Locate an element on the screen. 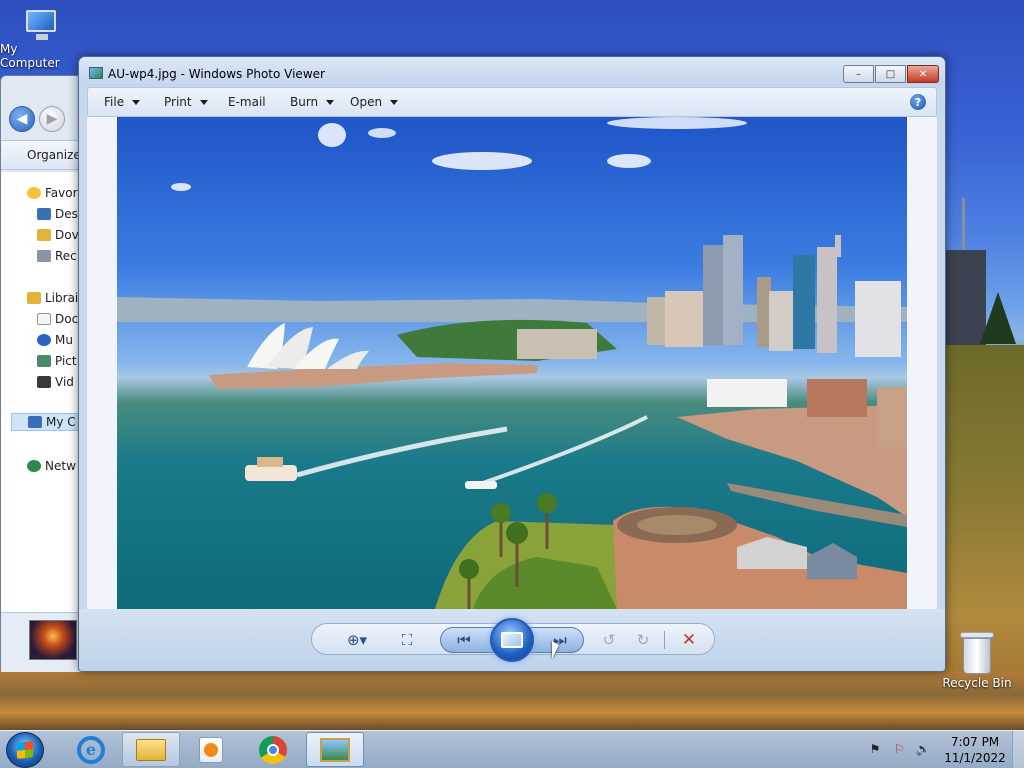 Image resolution: width=1024 pixels, height=768 pixels. zoom-button: ⊕▾ is located at coordinates (357, 640).